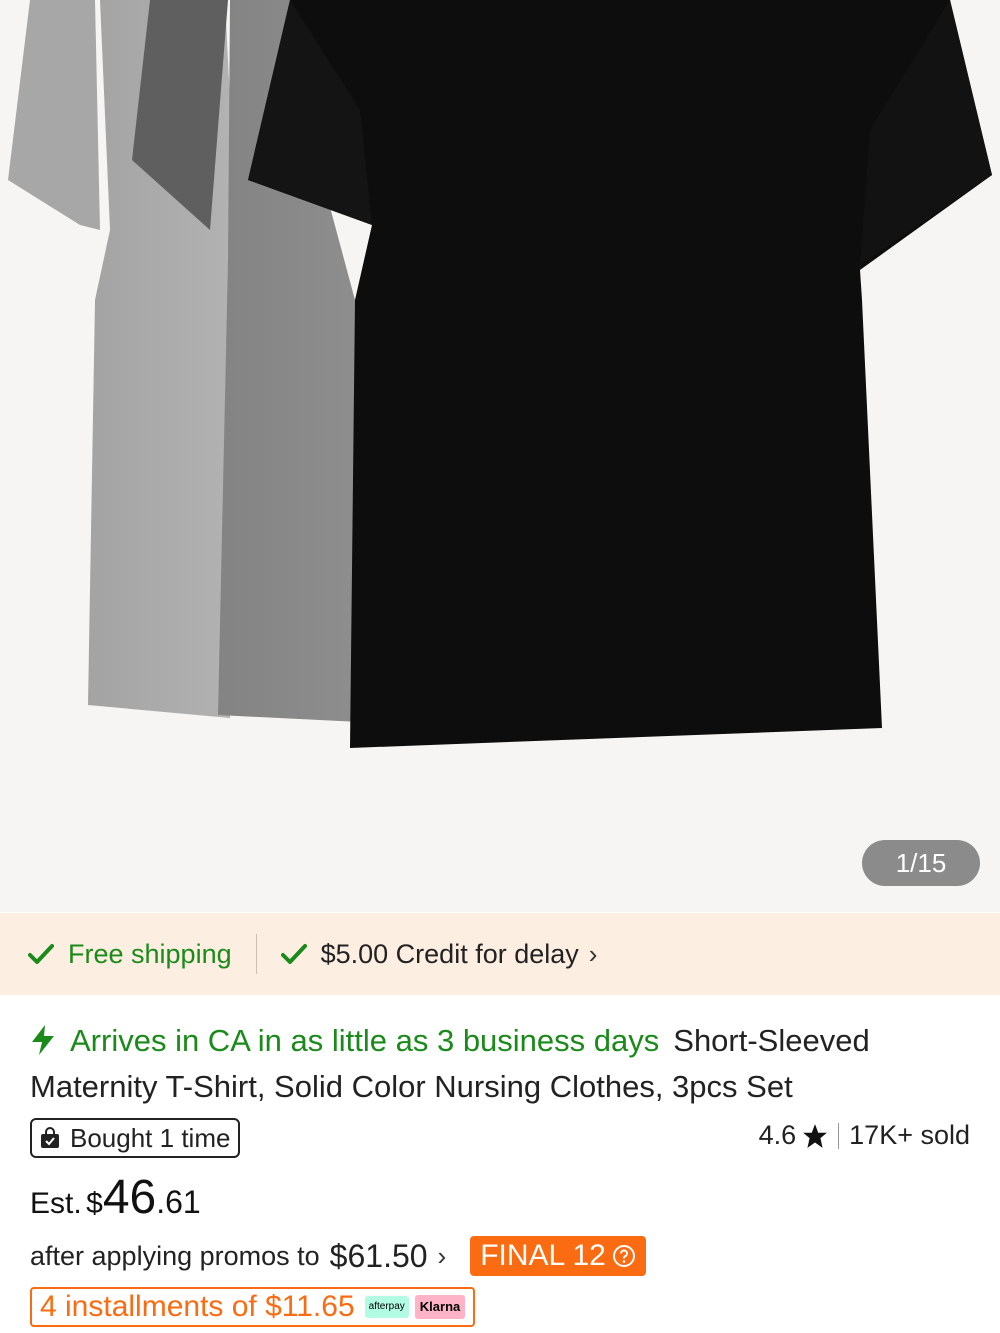 The height and width of the screenshot is (1333, 1000). What do you see at coordinates (909, 1135) in the screenshot?
I see `sold-count: 17K+ sold` at bounding box center [909, 1135].